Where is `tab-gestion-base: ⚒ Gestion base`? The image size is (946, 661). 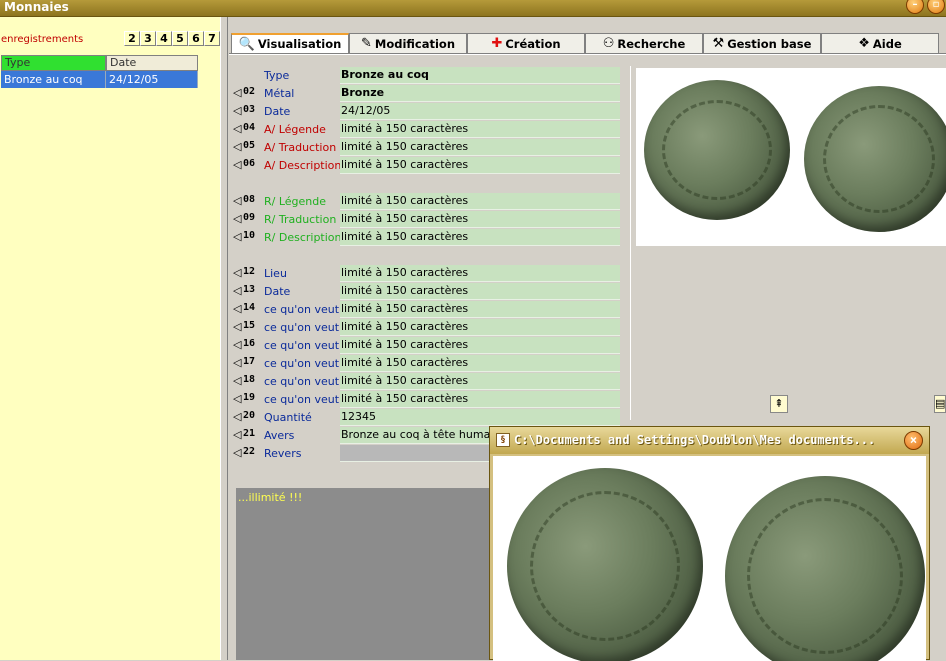 tab-gestion-base: ⚒ Gestion base is located at coordinates (762, 43).